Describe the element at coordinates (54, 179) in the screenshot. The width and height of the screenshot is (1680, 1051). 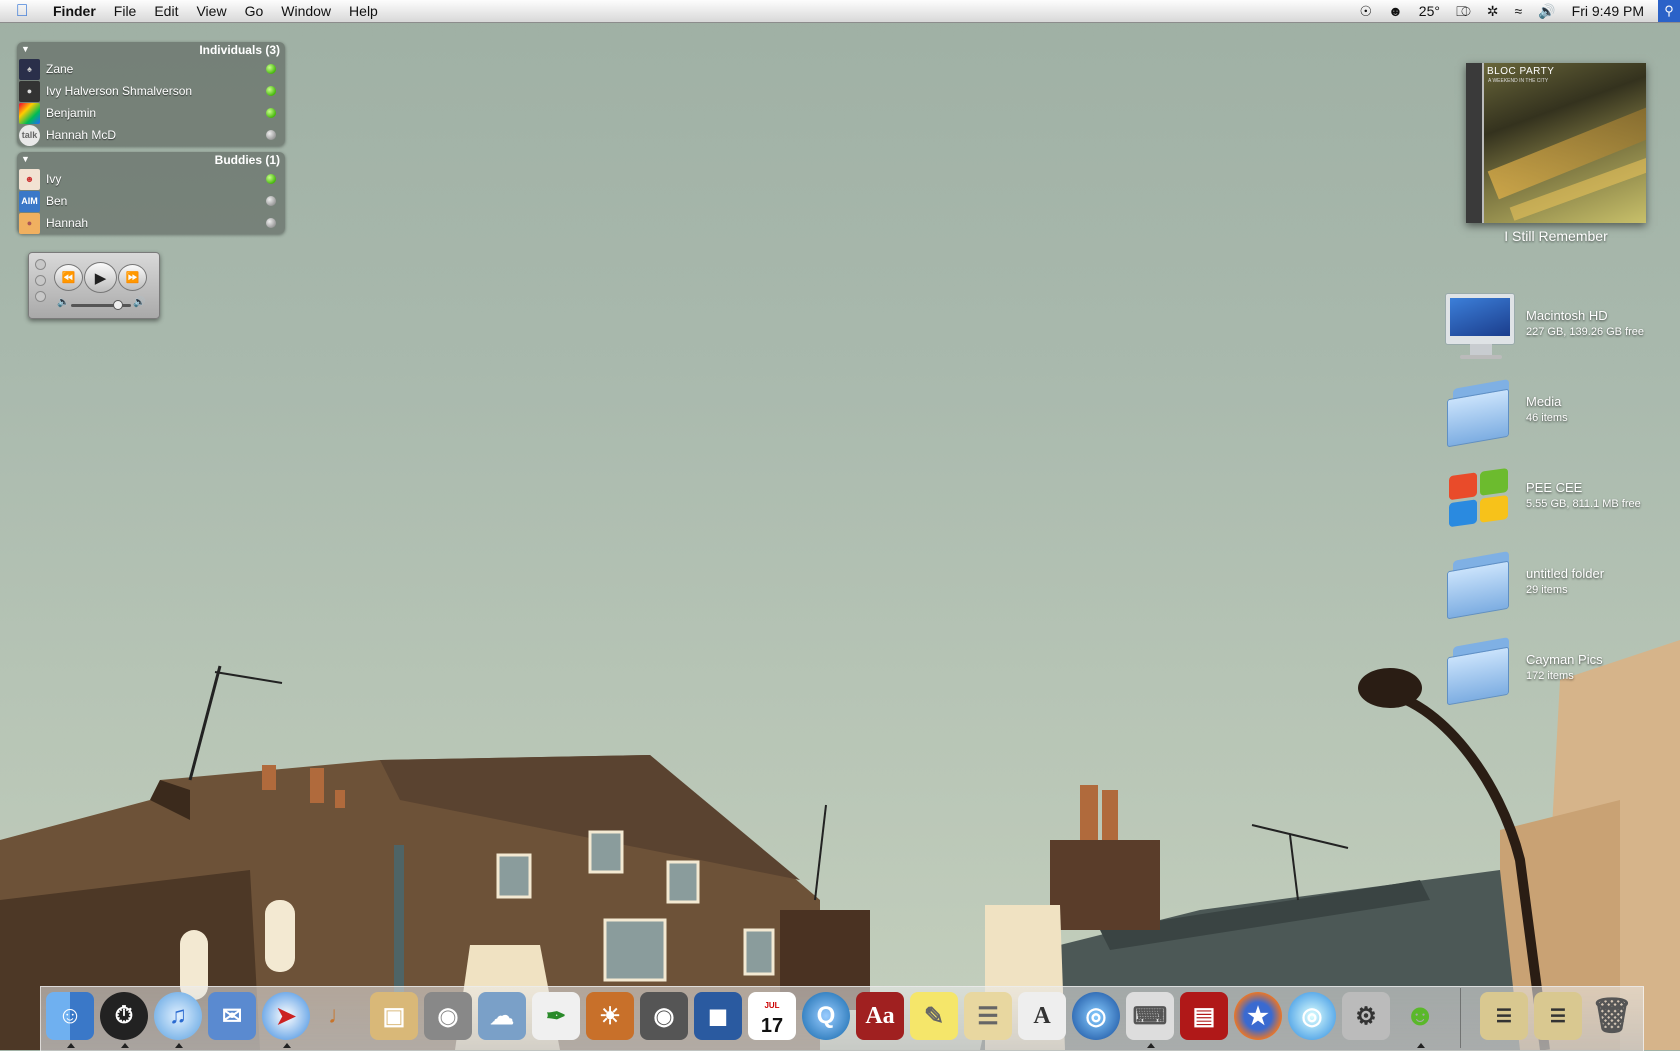
I see `buddy-name: Ivy` at that location.